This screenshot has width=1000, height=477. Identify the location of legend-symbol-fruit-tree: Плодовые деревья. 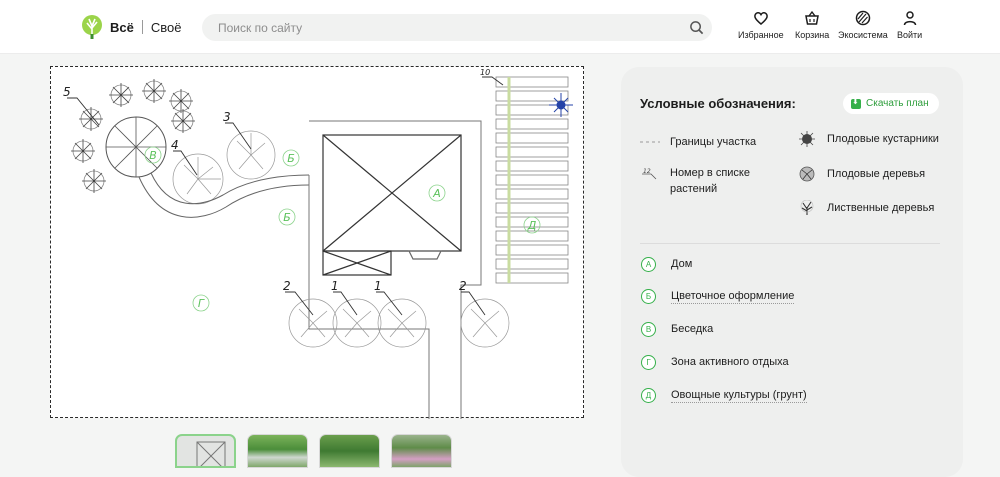
(861, 174).